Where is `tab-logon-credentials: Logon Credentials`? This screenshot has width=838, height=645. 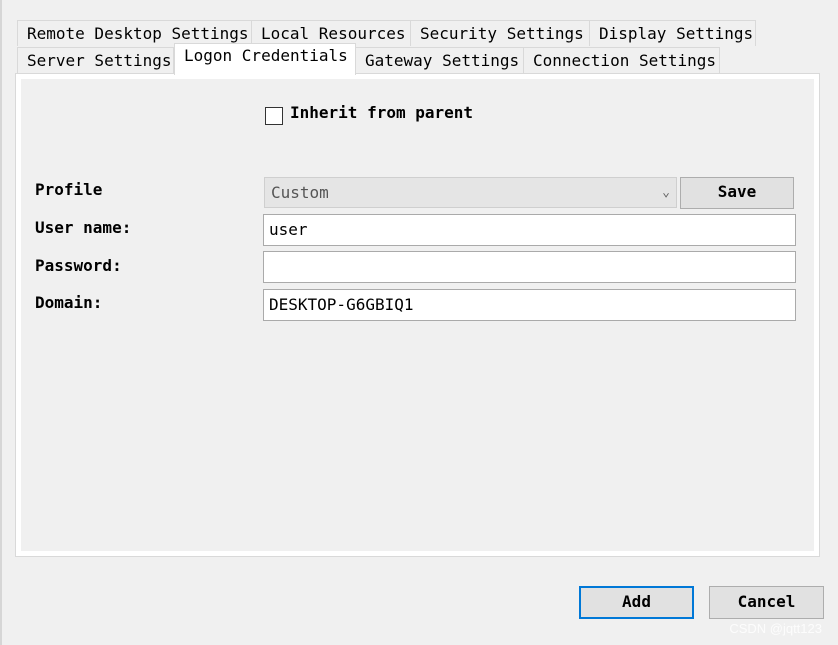 tab-logon-credentials: Logon Credentials is located at coordinates (265, 59).